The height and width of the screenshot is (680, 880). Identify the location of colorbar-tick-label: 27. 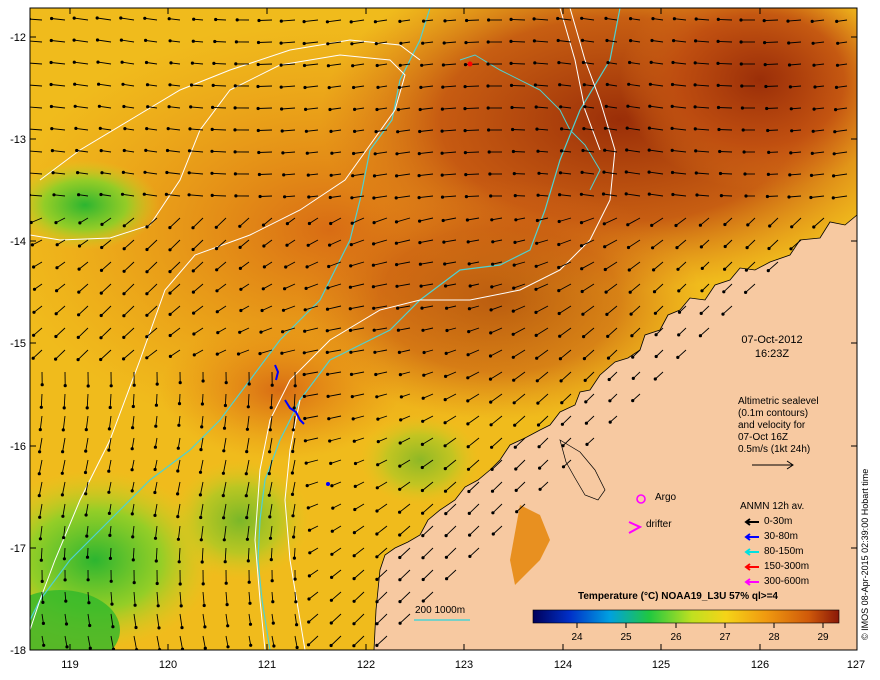
(725, 637).